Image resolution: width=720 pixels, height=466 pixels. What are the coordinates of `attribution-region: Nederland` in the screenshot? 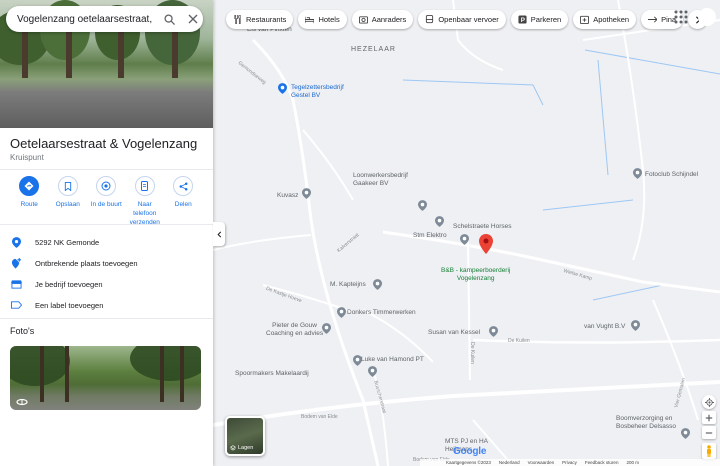 It's located at (509, 462).